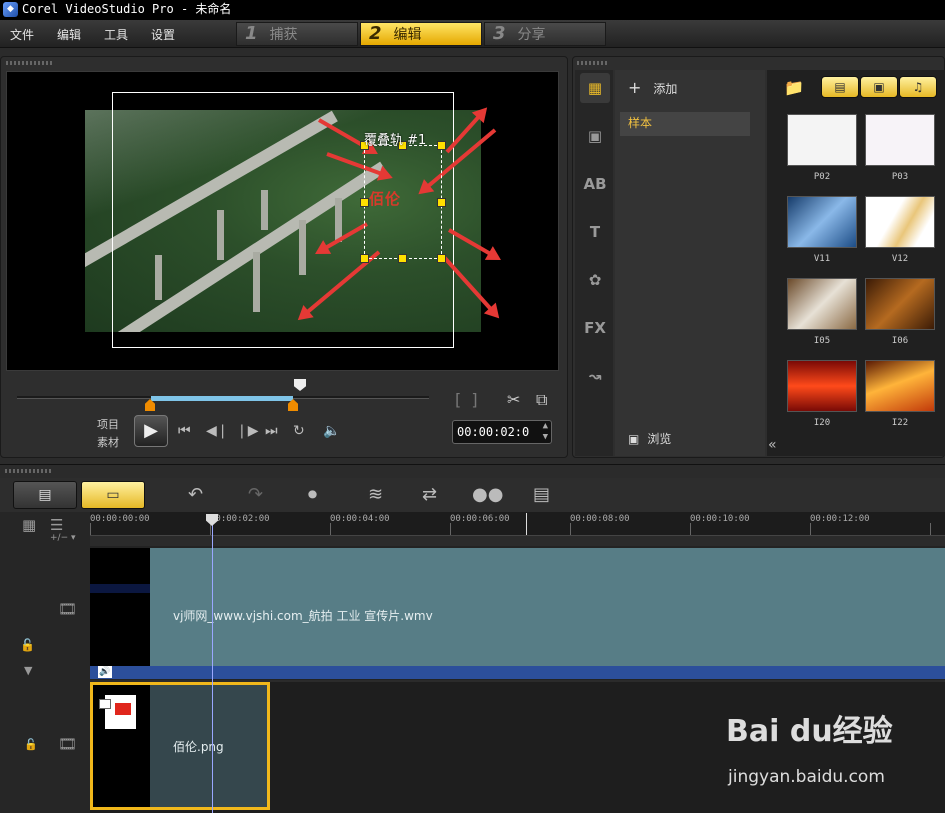 The width and height of the screenshot is (945, 813). What do you see at coordinates (879, 87) in the screenshot?
I see `show-photos-icon: ▣` at bounding box center [879, 87].